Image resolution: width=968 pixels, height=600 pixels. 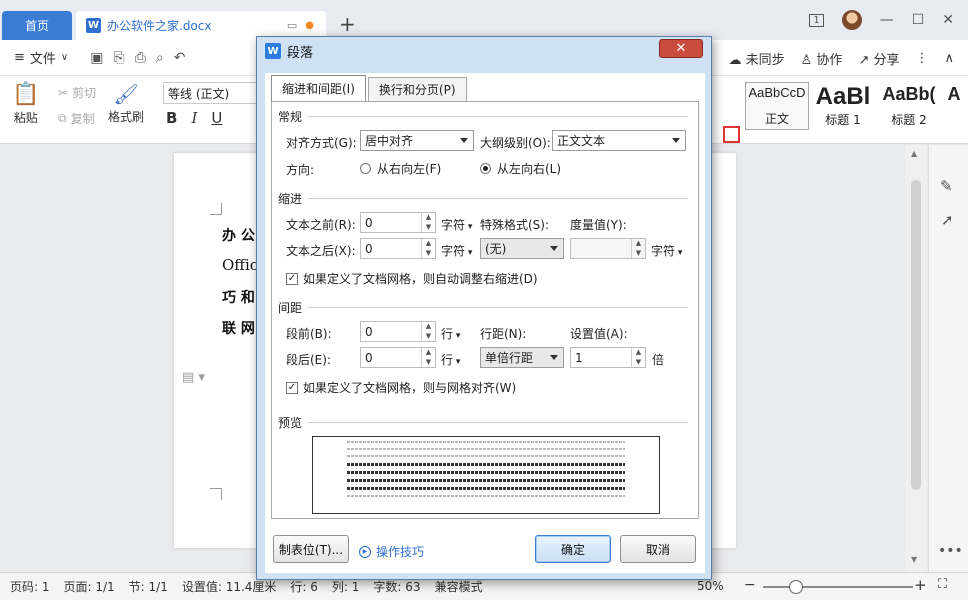 I want to click on measure-input: ▲ ▼, so click(x=608, y=248).